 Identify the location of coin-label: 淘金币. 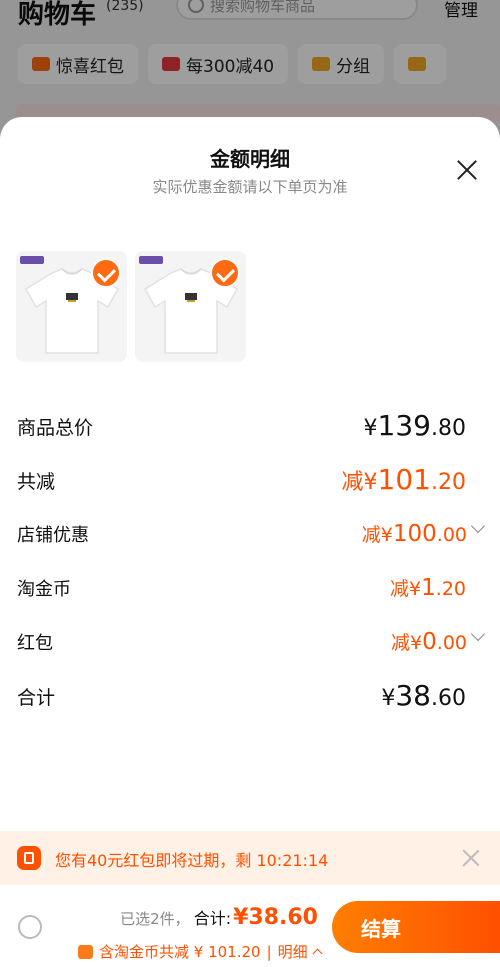
(44, 589).